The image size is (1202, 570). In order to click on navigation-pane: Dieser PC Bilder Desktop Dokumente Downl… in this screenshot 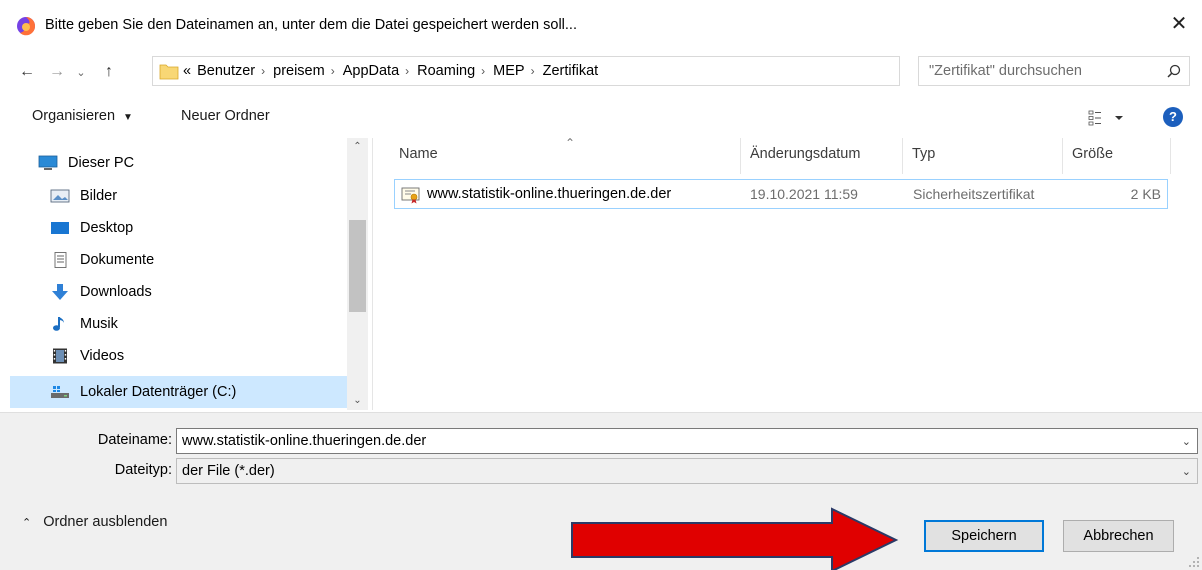, I will do `click(191, 274)`.